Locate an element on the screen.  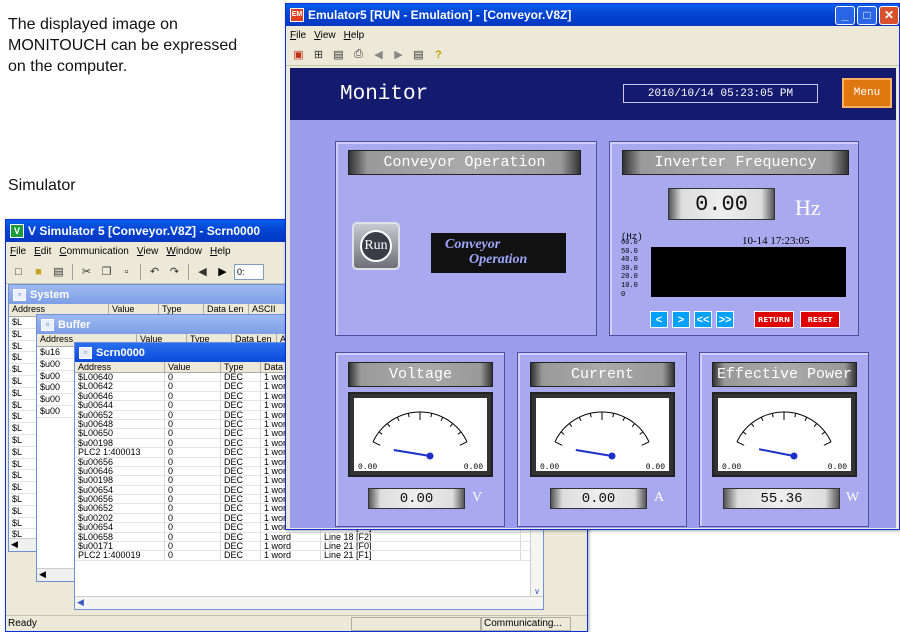
paste-icon: ▫ is located at coordinates (126, 271).